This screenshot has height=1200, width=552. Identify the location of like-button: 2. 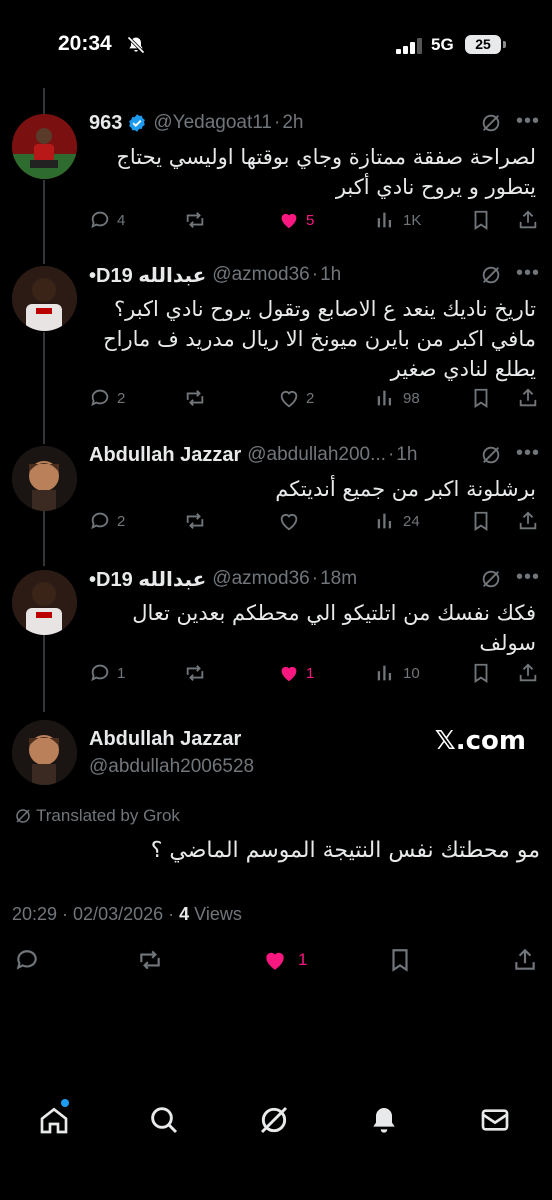
(296, 398).